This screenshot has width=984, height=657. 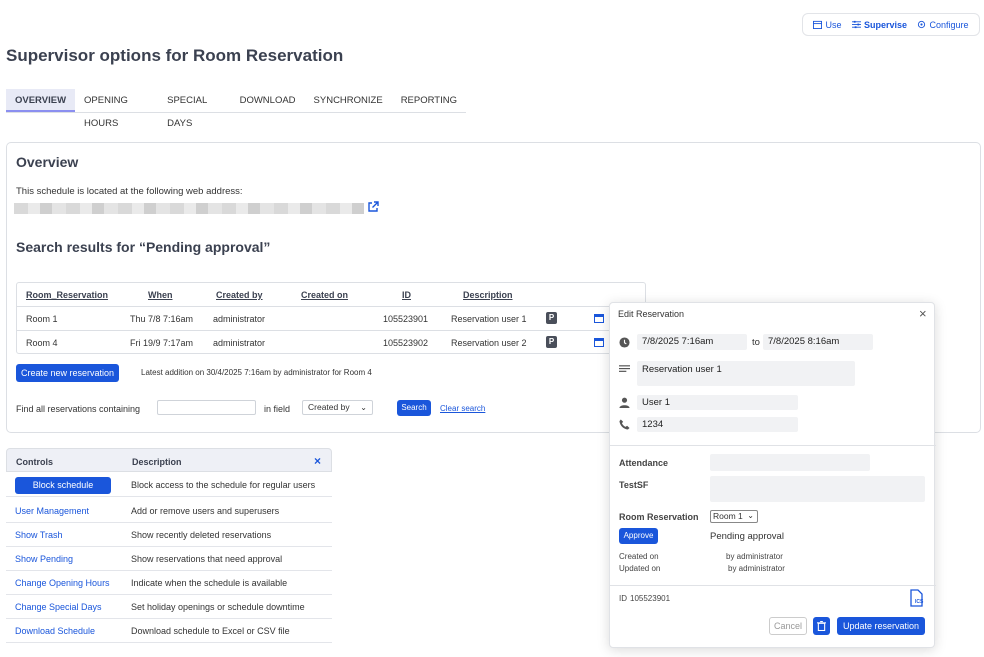 I want to click on controls-header-label: Controls, so click(x=34, y=462).